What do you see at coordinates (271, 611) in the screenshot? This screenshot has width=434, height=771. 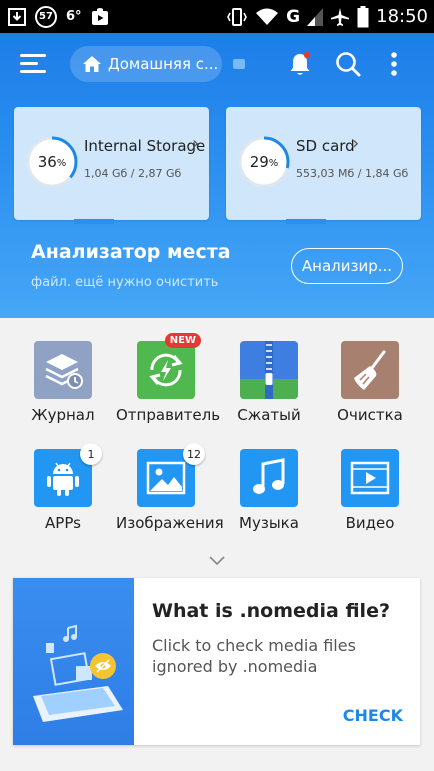 I see `promo-title: What is .nomedia file?` at bounding box center [271, 611].